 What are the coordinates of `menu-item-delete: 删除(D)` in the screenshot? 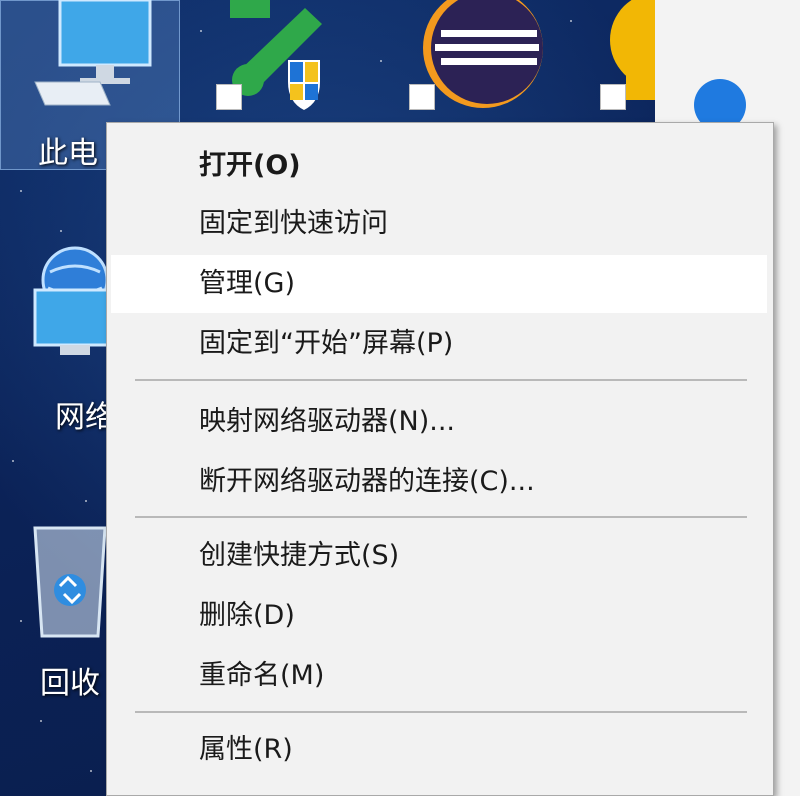 It's located at (439, 616).